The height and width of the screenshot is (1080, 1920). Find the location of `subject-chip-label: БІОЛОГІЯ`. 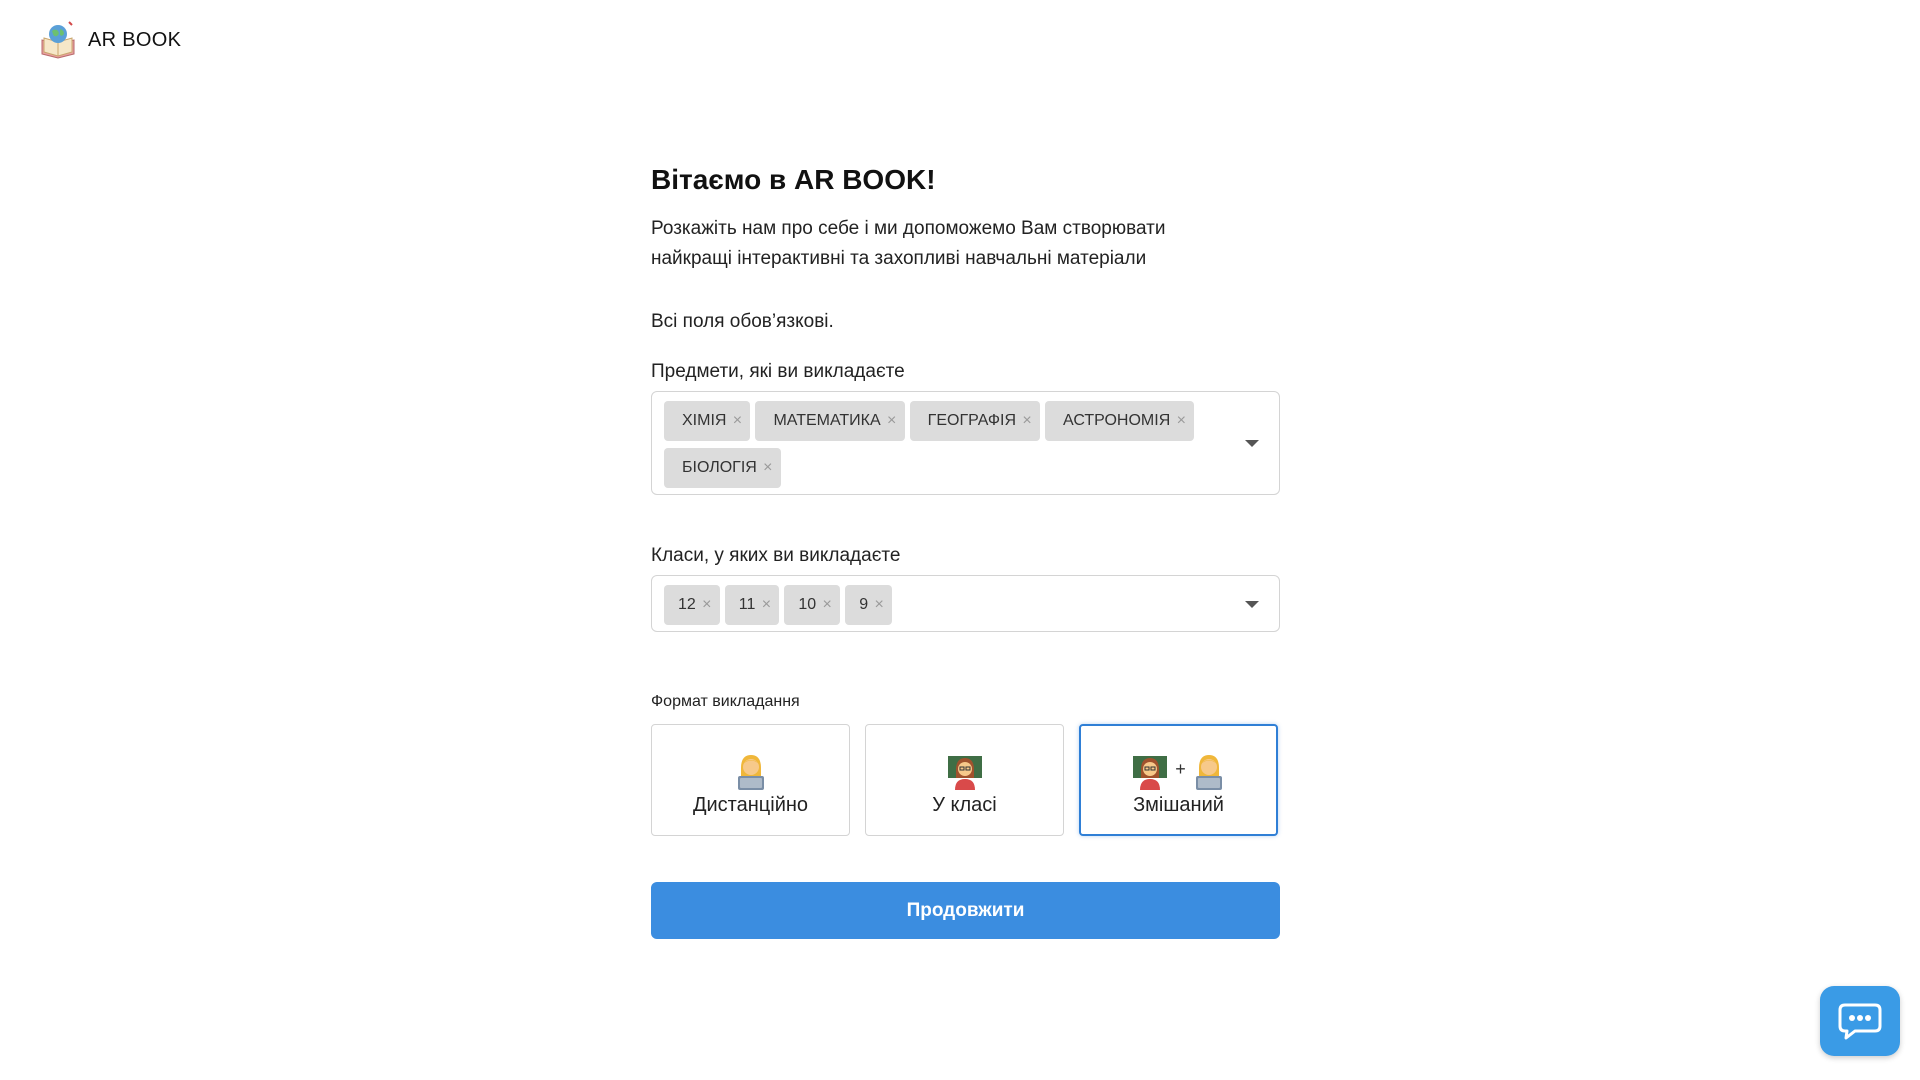

subject-chip-label: БІОЛОГІЯ is located at coordinates (719, 467).